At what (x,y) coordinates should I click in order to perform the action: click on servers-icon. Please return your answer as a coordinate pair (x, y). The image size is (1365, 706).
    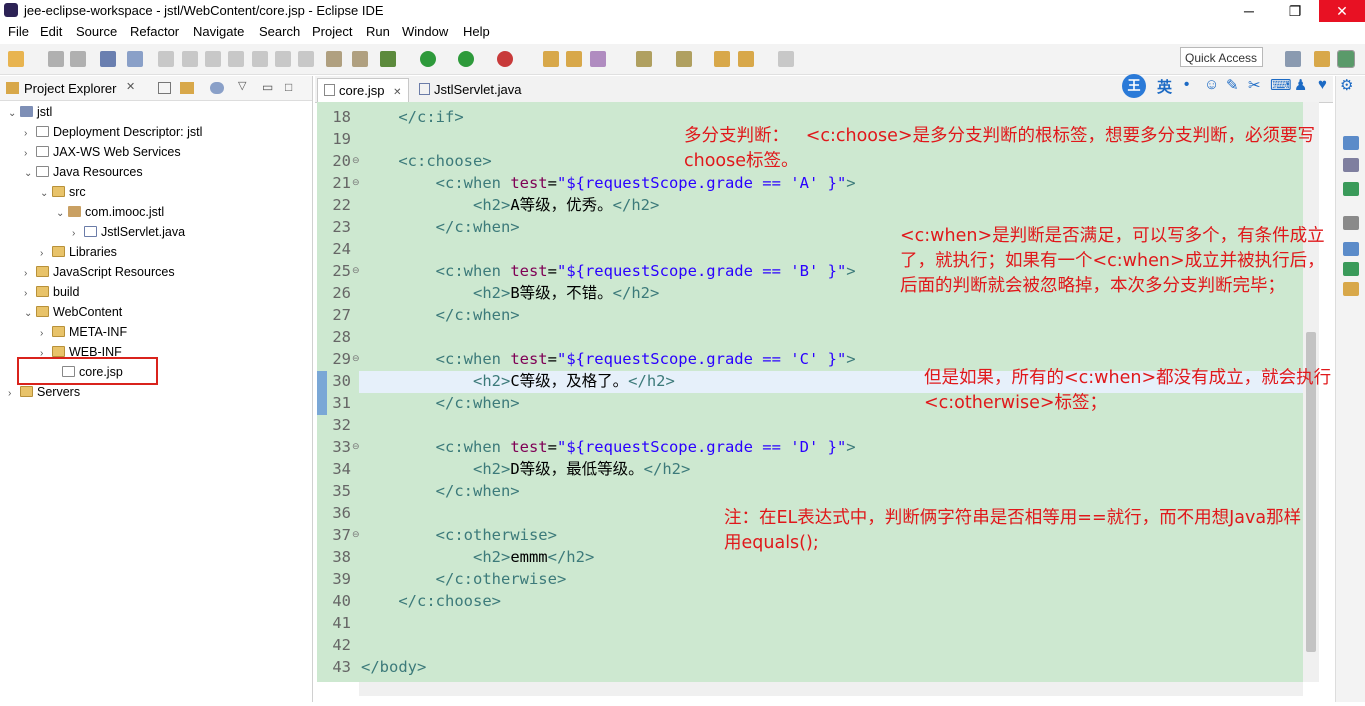
    Looking at the image, I should click on (1351, 269).